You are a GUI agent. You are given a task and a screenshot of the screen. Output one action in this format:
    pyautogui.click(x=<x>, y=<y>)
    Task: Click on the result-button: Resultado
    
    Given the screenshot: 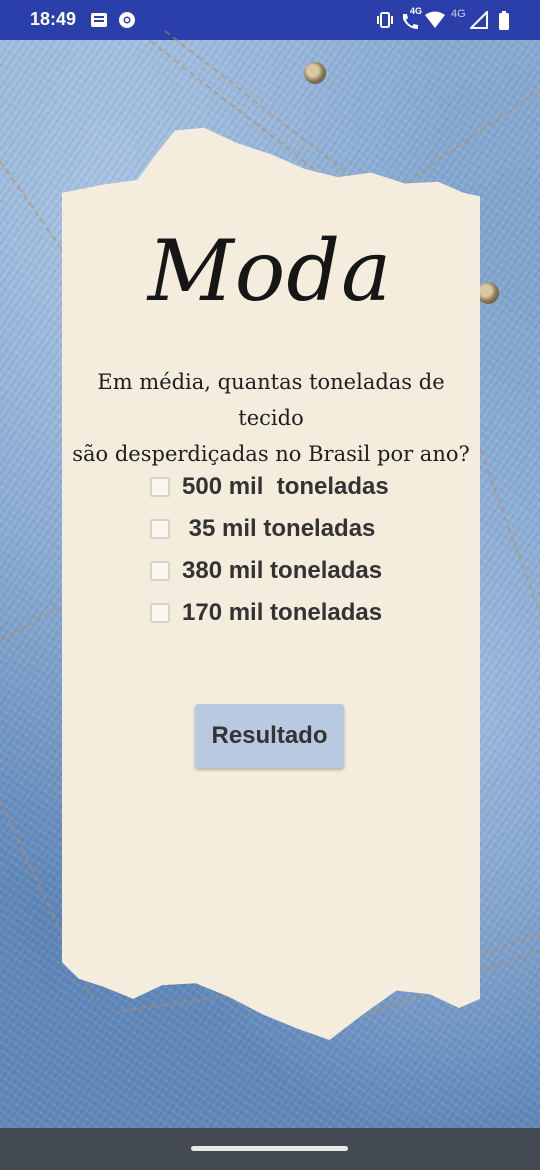 What is the action you would take?
    pyautogui.click(x=269, y=736)
    